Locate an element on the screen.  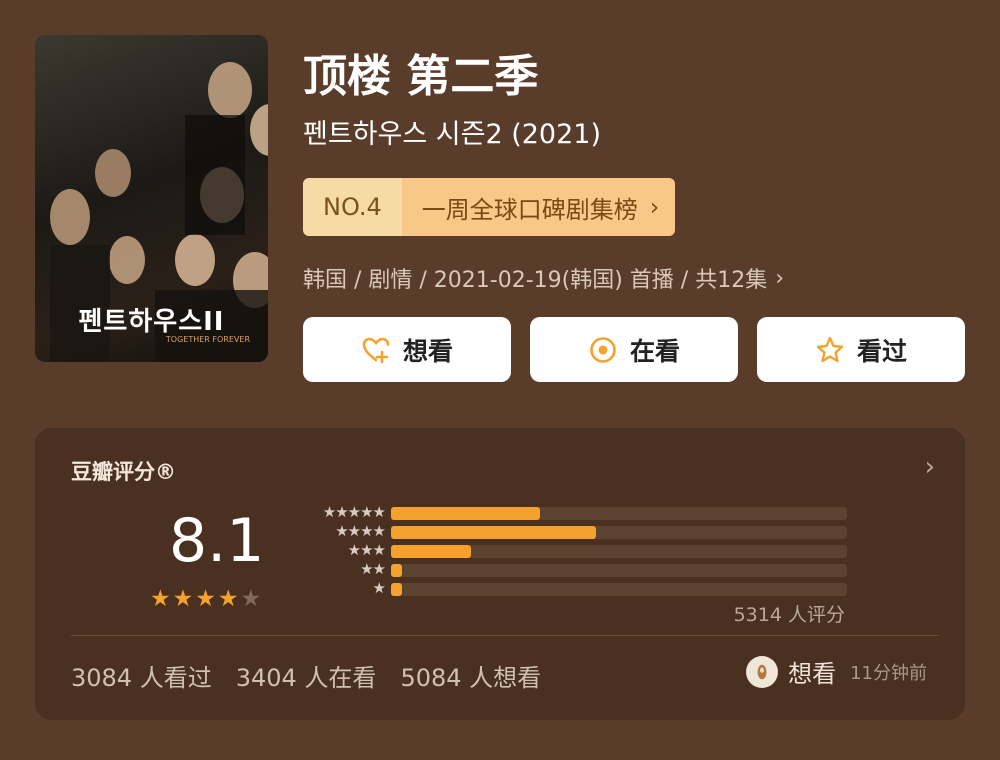
rating-count: 5314 人评分 is located at coordinates (789, 615).